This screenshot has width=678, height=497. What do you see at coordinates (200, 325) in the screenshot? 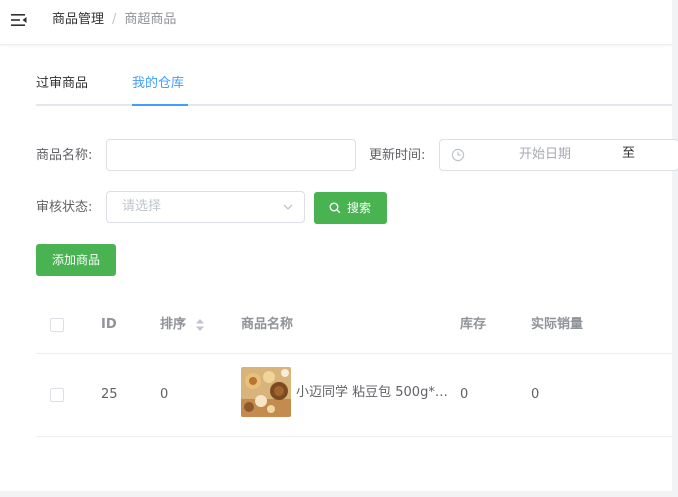
I see `sort-icon` at bounding box center [200, 325].